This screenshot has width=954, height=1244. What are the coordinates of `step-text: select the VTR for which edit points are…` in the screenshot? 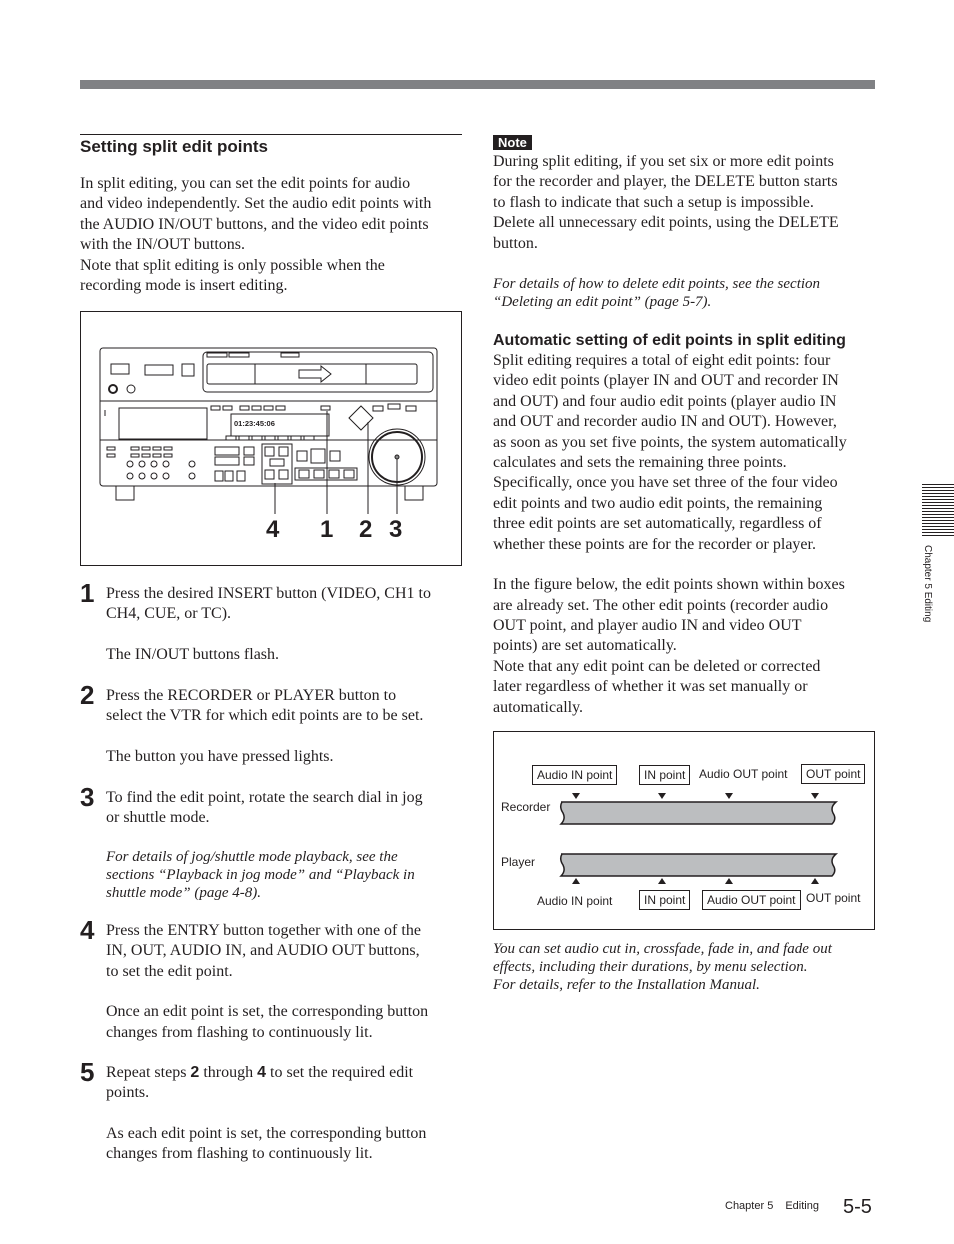 It's located at (265, 716).